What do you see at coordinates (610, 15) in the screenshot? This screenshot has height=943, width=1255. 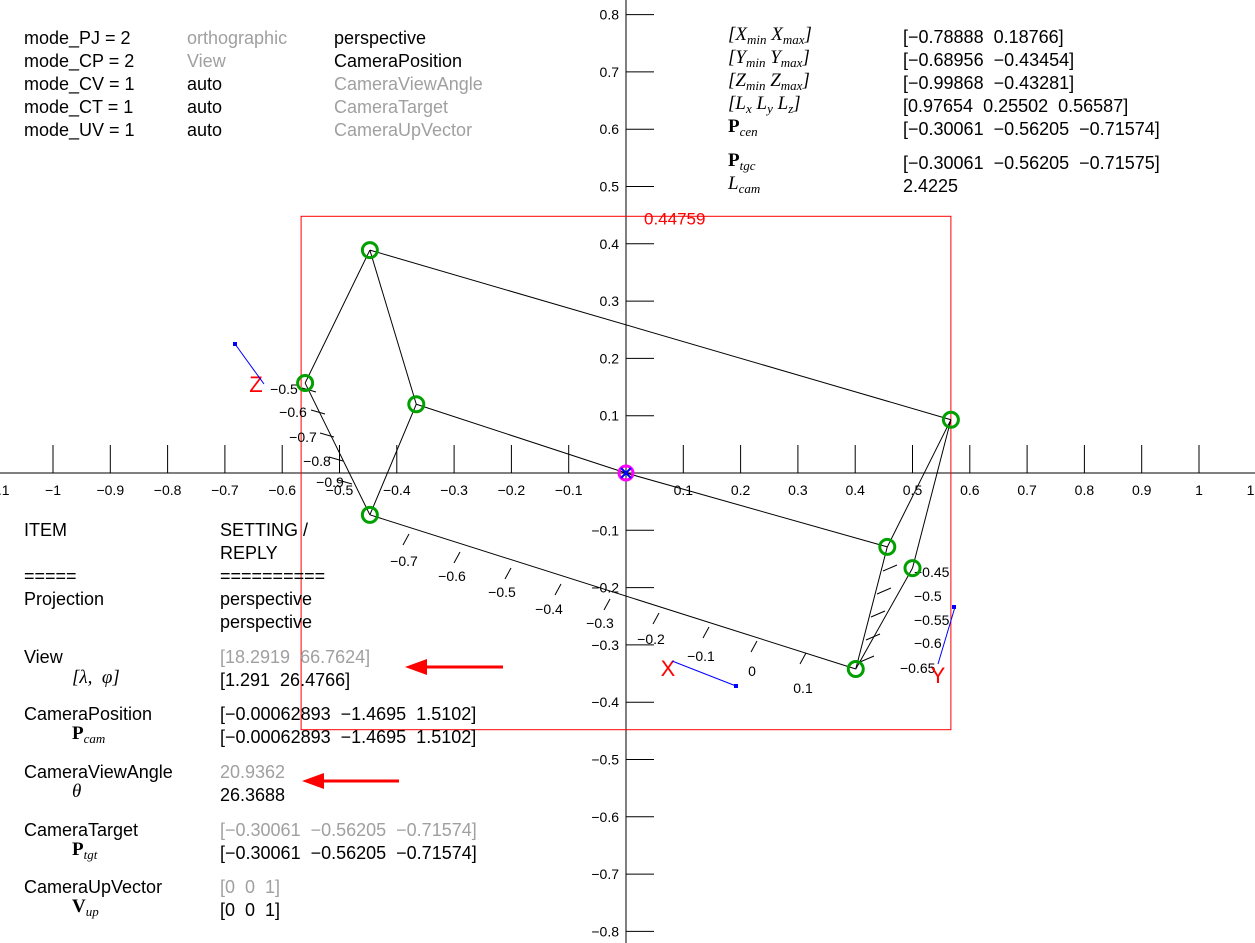 I see `y-tick-label: 0.8` at bounding box center [610, 15].